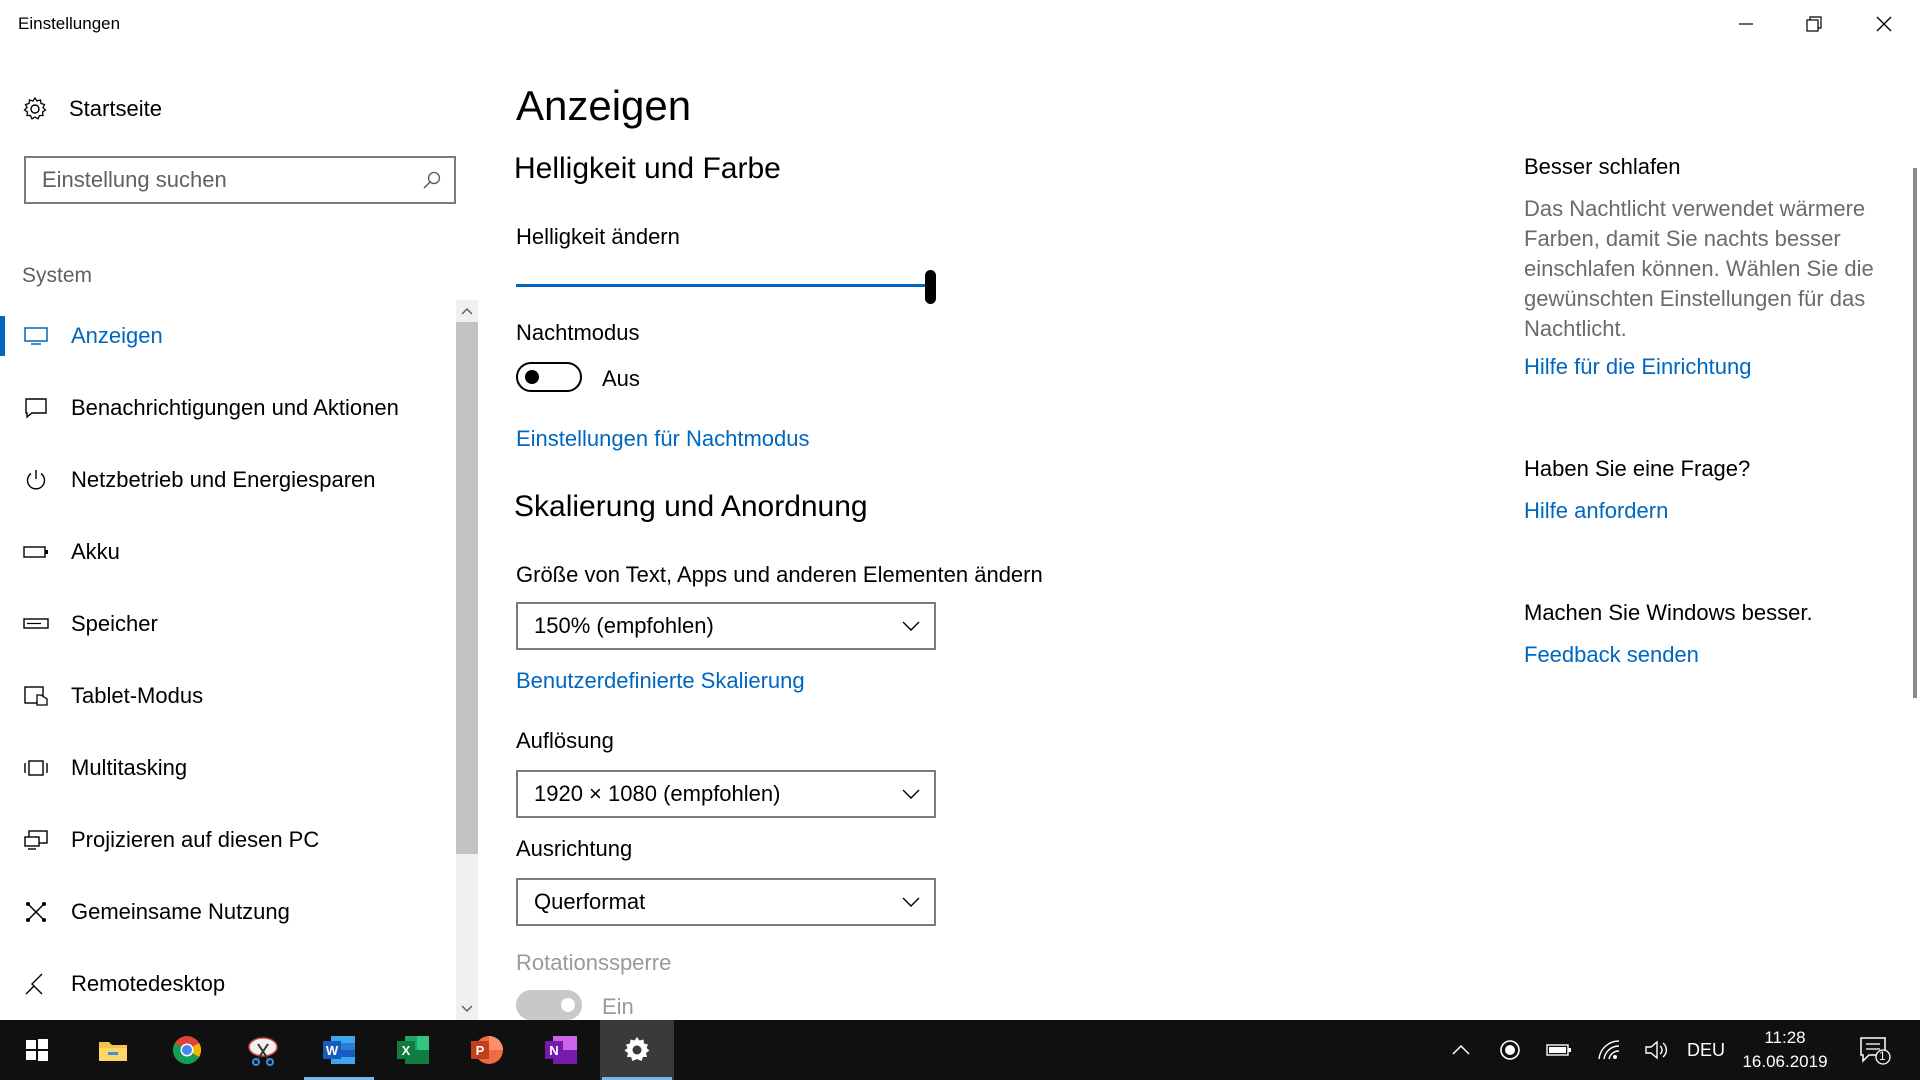  I want to click on night-mode-label: Nachtmodus, so click(578, 332).